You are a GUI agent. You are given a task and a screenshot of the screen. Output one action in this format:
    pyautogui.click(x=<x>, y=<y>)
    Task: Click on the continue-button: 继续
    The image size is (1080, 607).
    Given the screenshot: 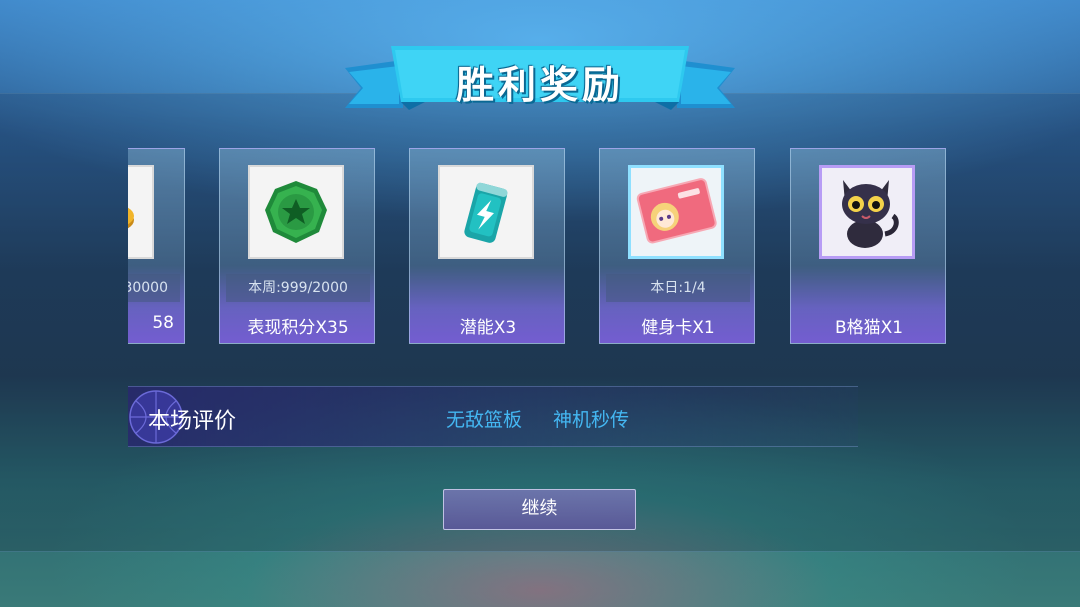 What is the action you would take?
    pyautogui.click(x=539, y=509)
    